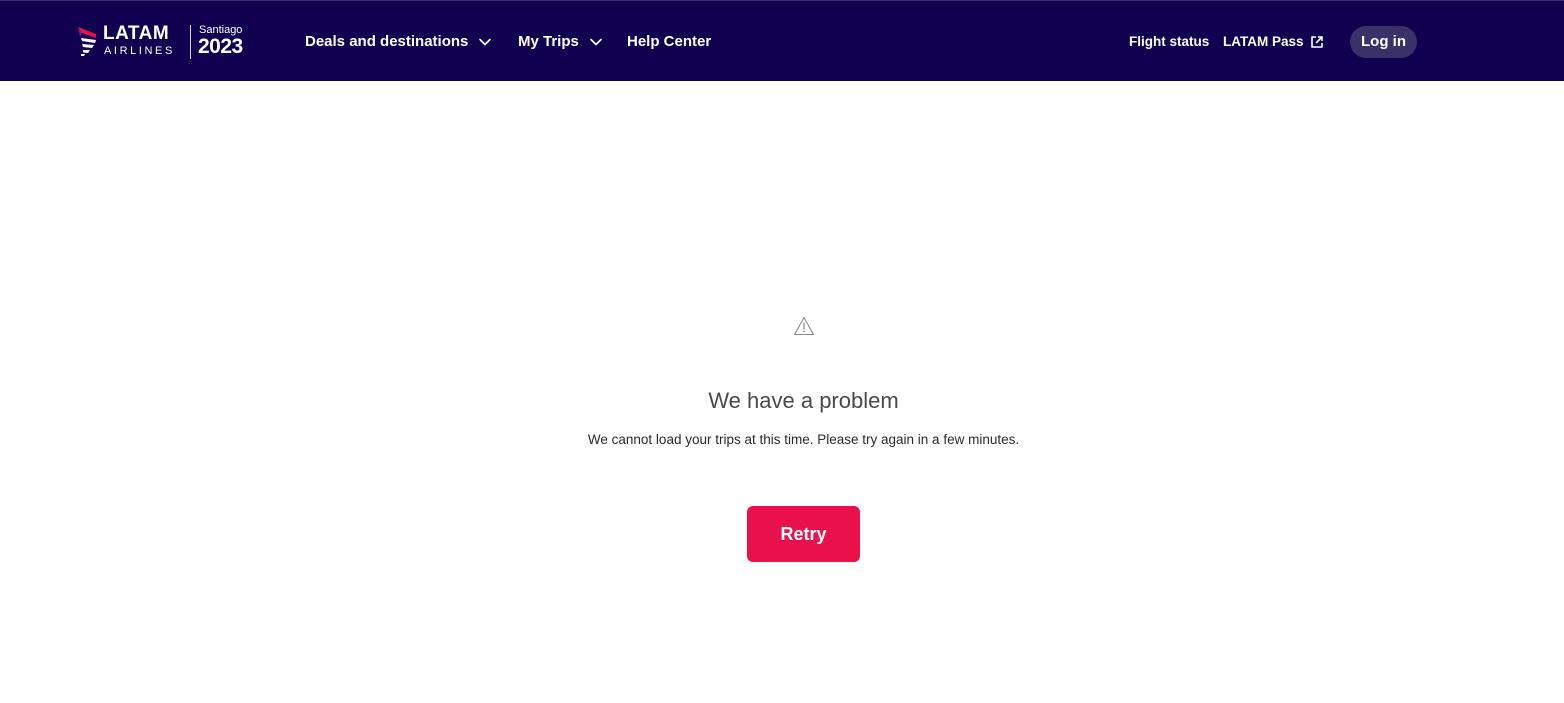  Describe the element at coordinates (220, 46) in the screenshot. I see `logo-event-year: 2023` at that location.